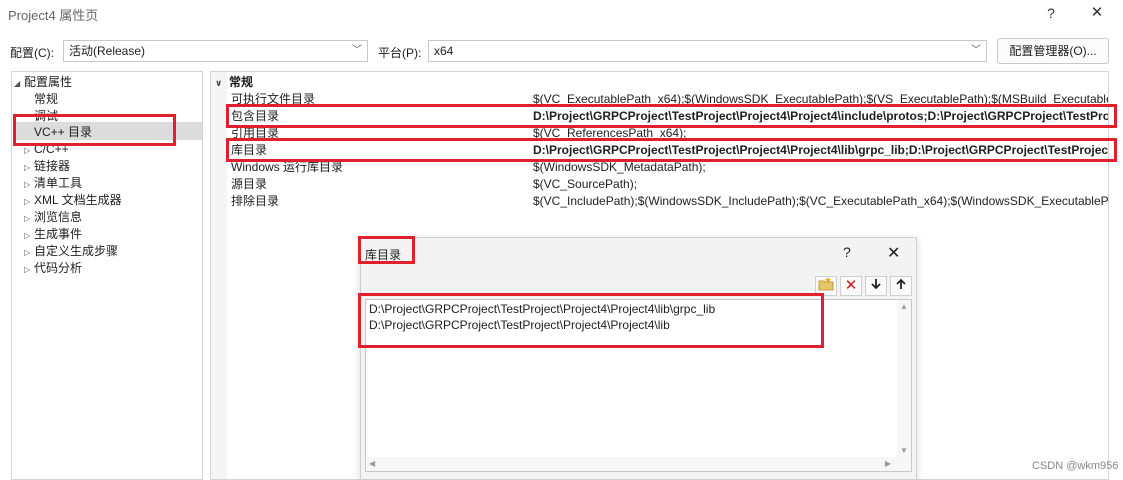 This screenshot has width=1123, height=480. Describe the element at coordinates (71, 251) in the screenshot. I see `tree-item-custom-build: ▷ 自定义生成步骤` at that location.